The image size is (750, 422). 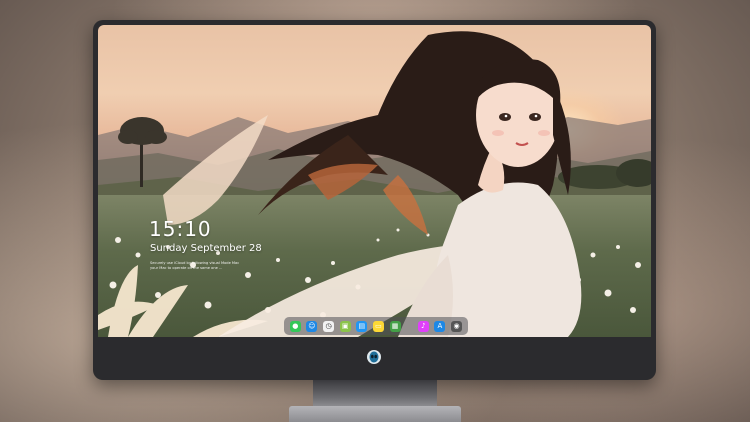 I want to click on app-store-icon: A, so click(x=440, y=326).